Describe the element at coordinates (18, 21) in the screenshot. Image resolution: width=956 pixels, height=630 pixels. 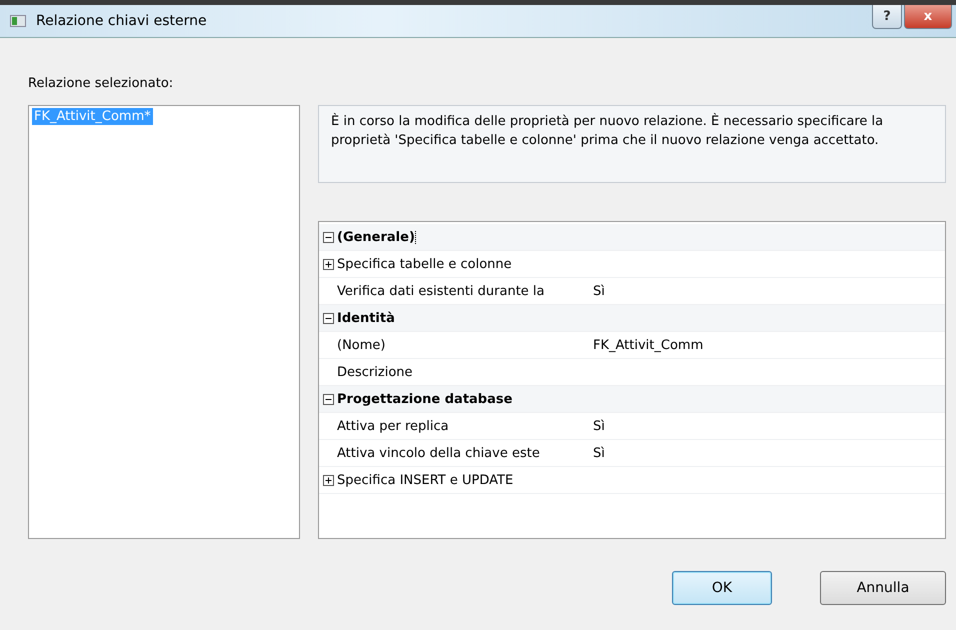
I see `window-icon` at that location.